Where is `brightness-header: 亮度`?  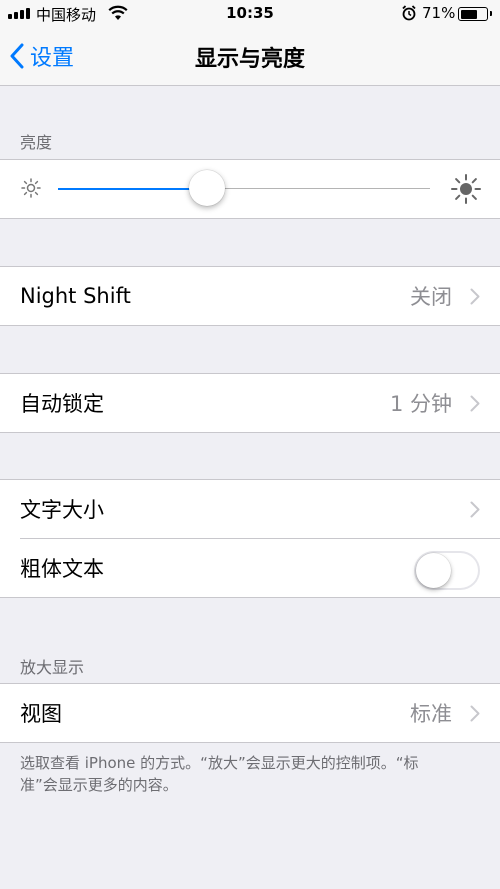
brightness-header: 亮度 is located at coordinates (36, 142).